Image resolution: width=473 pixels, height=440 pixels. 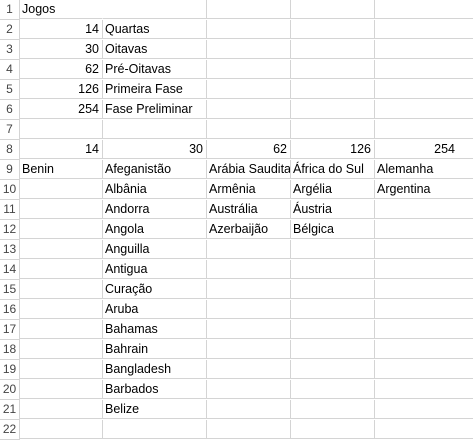 What do you see at coordinates (61, 409) in the screenshot?
I see `cell-a21` at bounding box center [61, 409].